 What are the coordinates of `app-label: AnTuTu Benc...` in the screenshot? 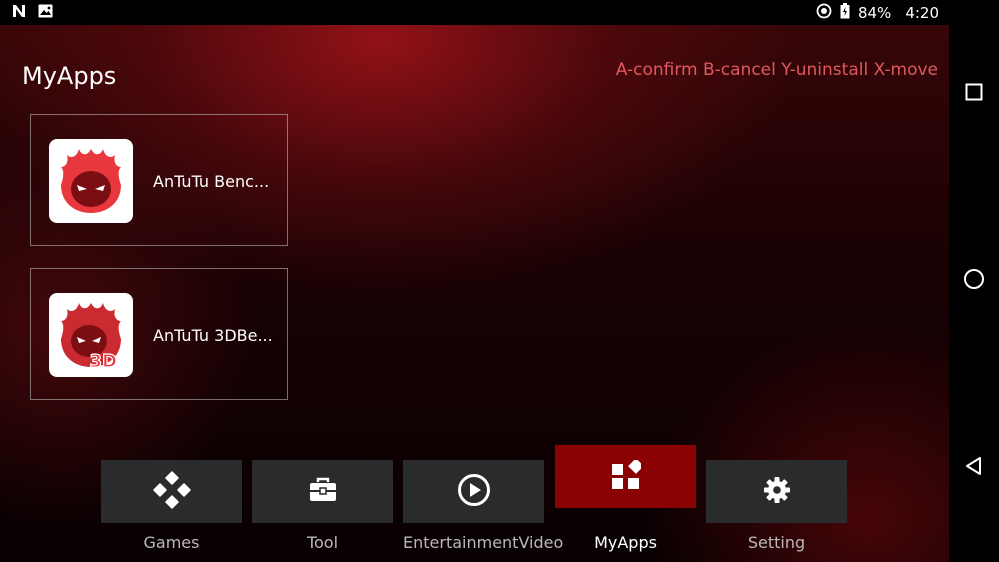 It's located at (211, 181).